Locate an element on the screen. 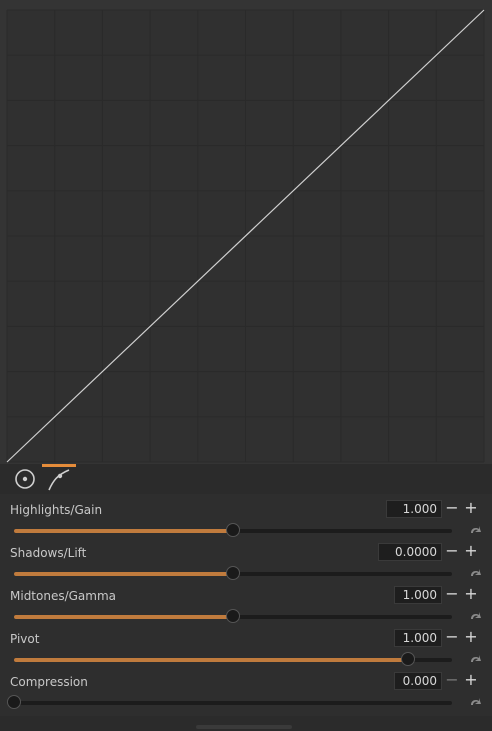 Image resolution: width=492 pixels, height=731 pixels. control-label: Shadows/Lift is located at coordinates (48, 553).